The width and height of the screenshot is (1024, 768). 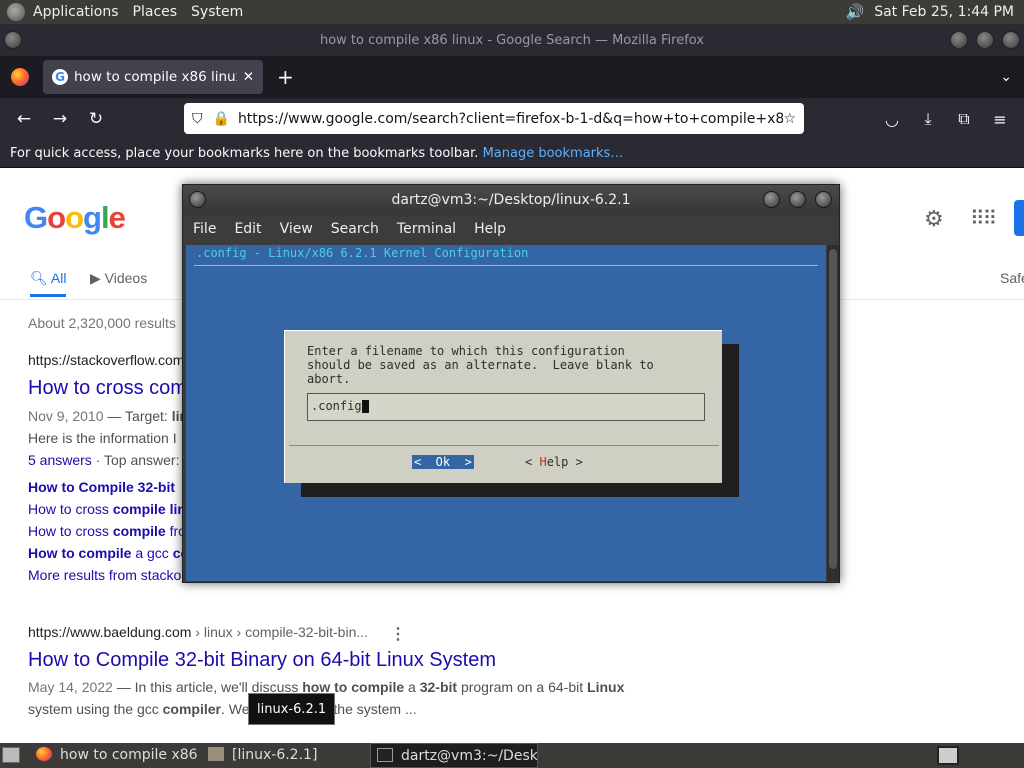 What do you see at coordinates (20, 77) in the screenshot?
I see `firefox-logo-icon` at bounding box center [20, 77].